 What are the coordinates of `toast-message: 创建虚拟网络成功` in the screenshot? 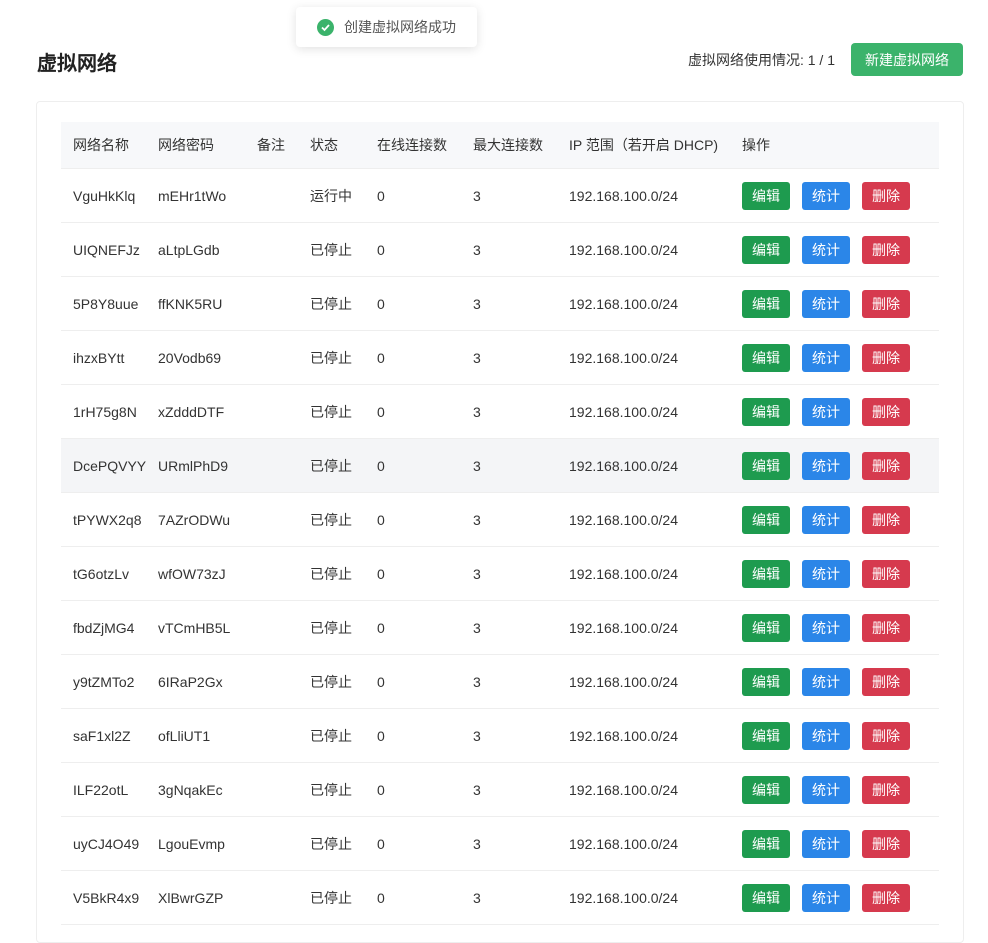 It's located at (400, 27).